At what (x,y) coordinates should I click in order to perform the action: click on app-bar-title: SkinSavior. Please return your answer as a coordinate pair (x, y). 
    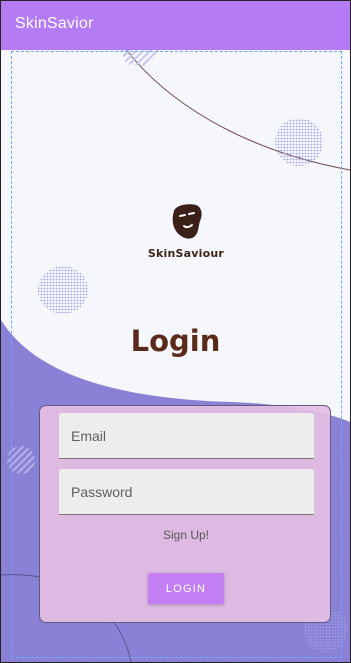
    Looking at the image, I should click on (54, 23).